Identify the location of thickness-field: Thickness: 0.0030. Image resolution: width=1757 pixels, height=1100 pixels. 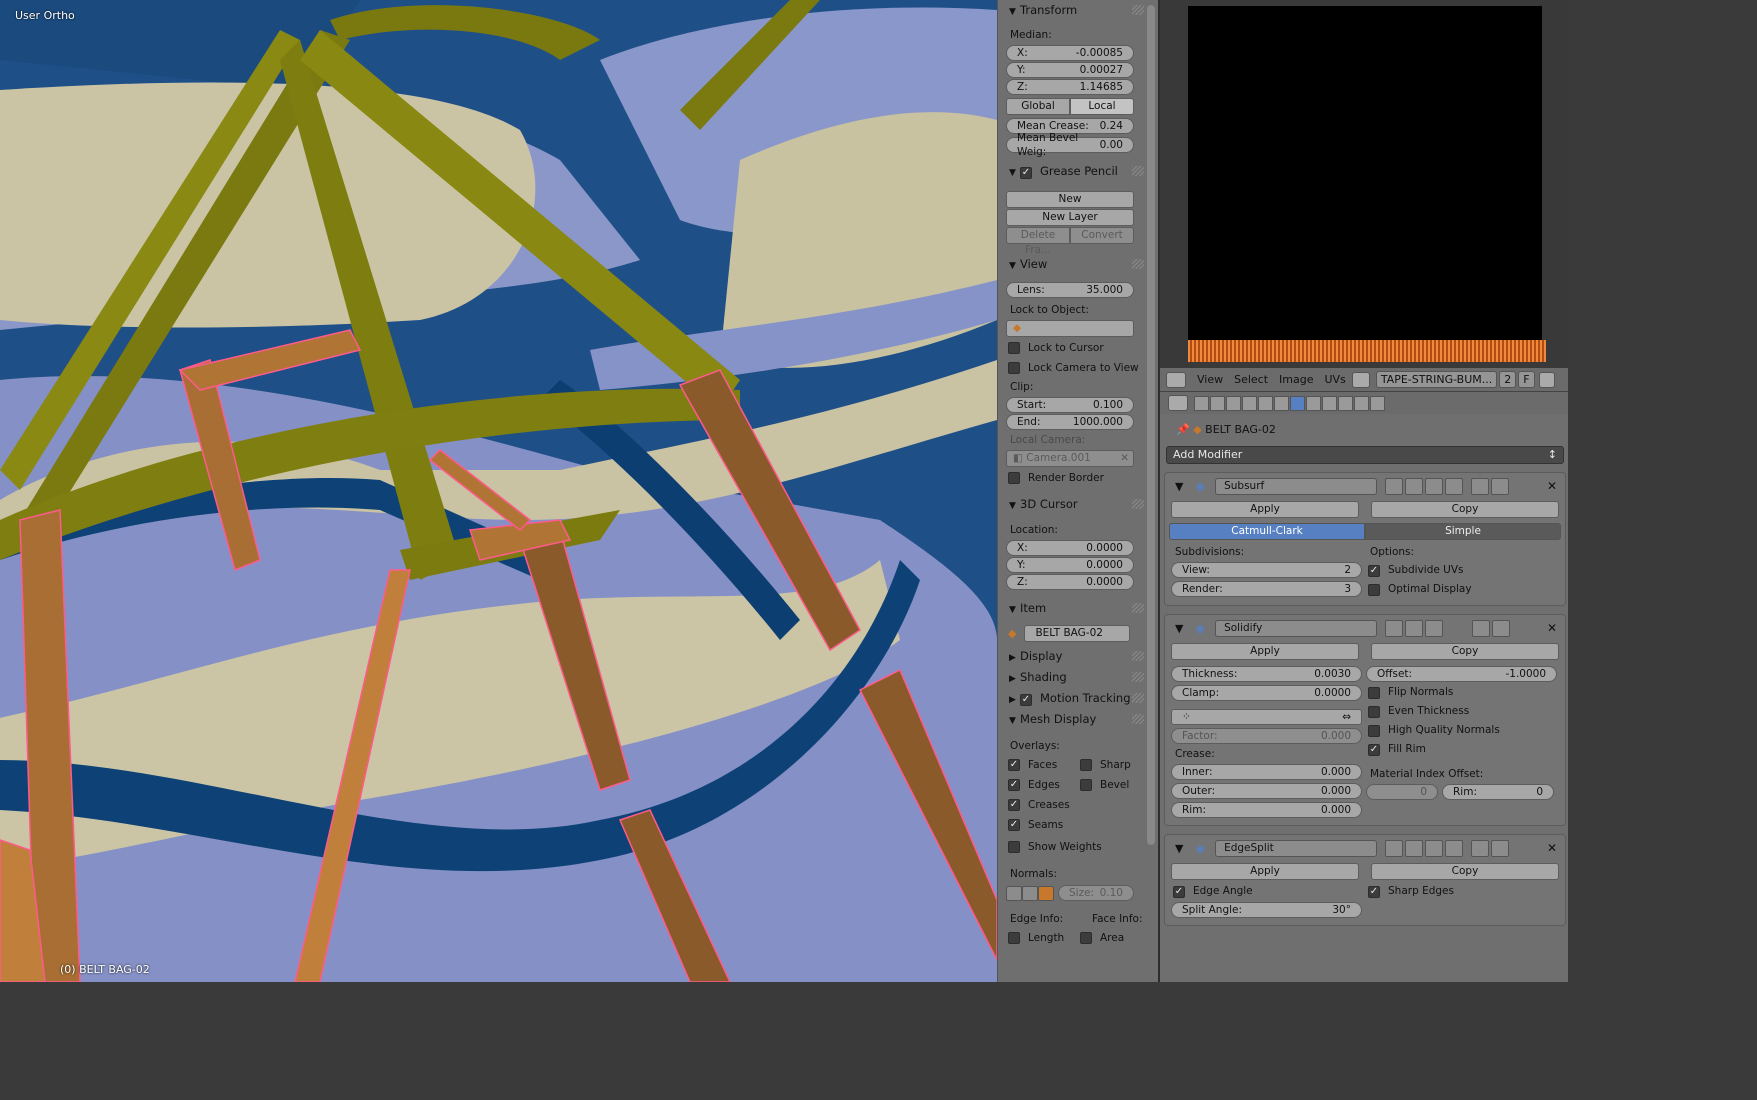
(1266, 674).